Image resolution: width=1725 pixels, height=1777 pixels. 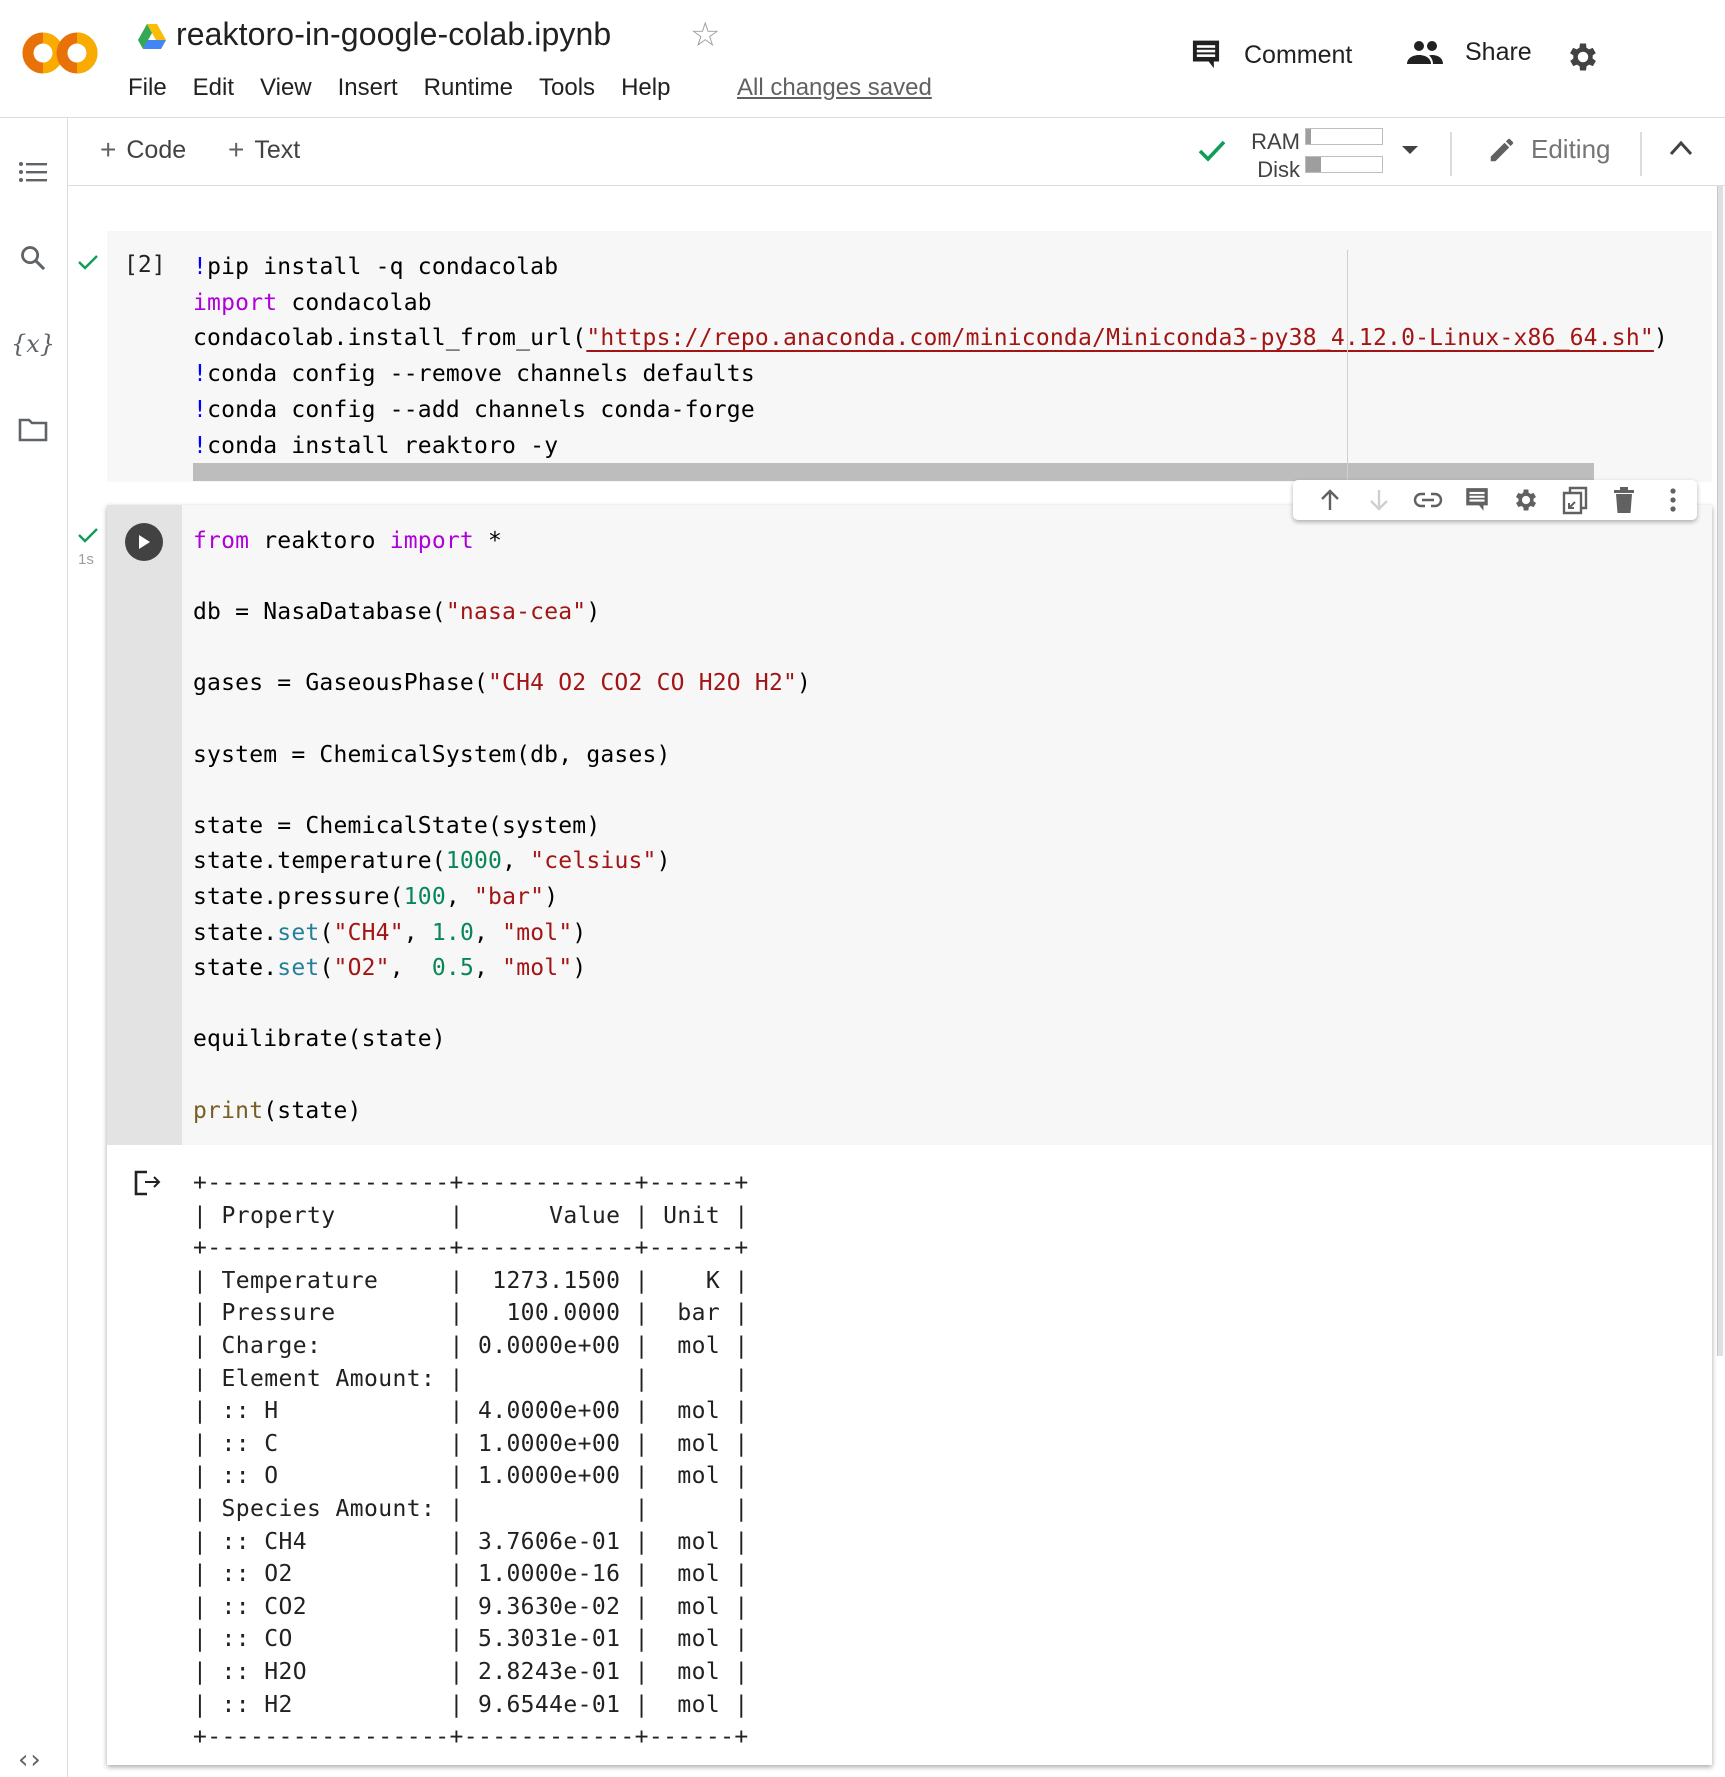 I want to click on menu-file: File, so click(x=147, y=88).